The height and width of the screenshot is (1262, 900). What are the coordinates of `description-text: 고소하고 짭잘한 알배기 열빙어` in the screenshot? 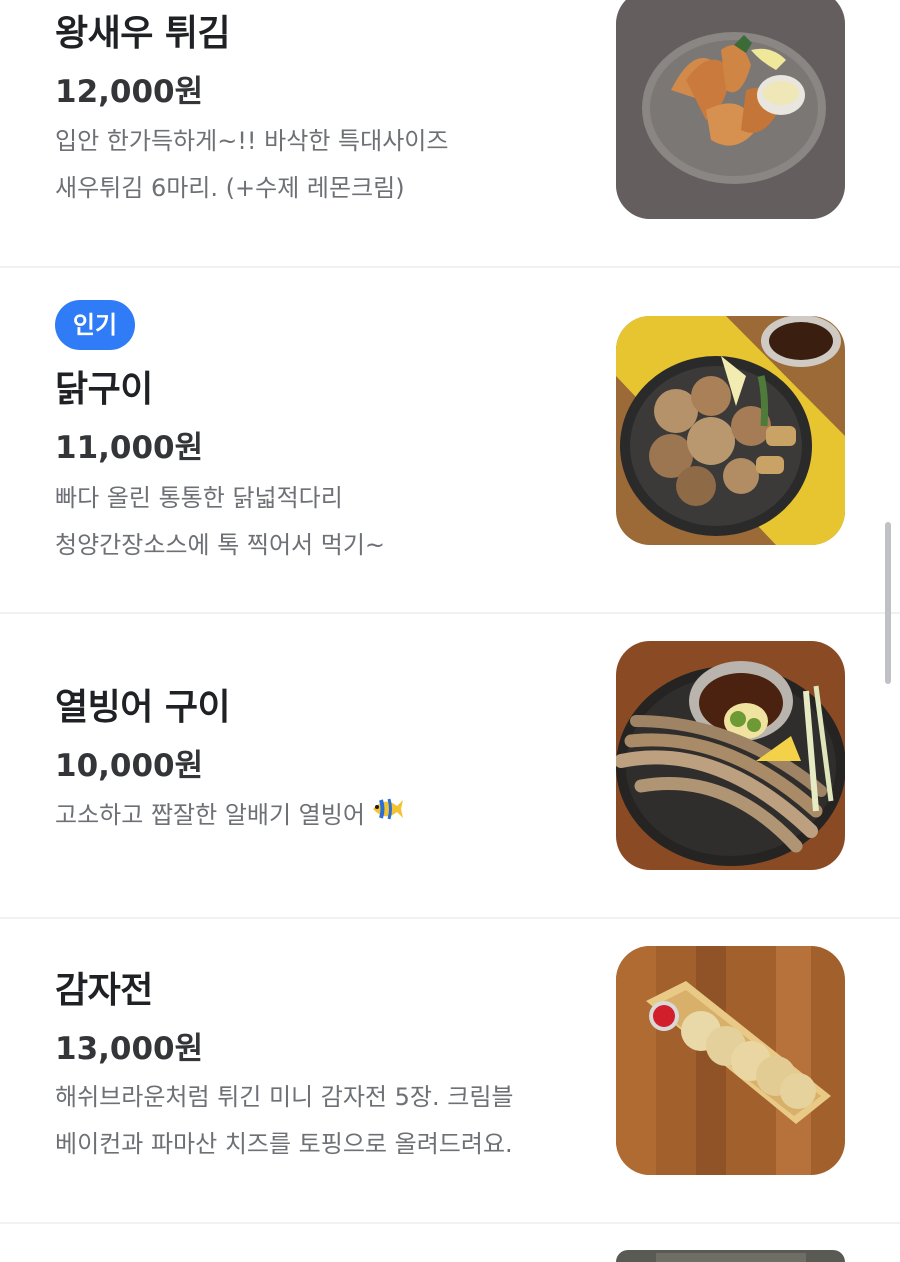 It's located at (210, 815).